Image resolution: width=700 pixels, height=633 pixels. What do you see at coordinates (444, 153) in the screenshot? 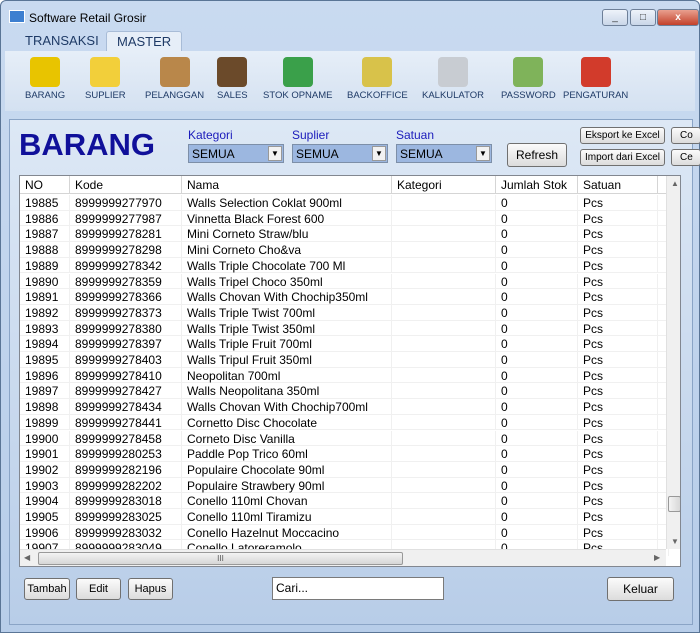
I see `satuan-select: SEMUA ▼` at bounding box center [444, 153].